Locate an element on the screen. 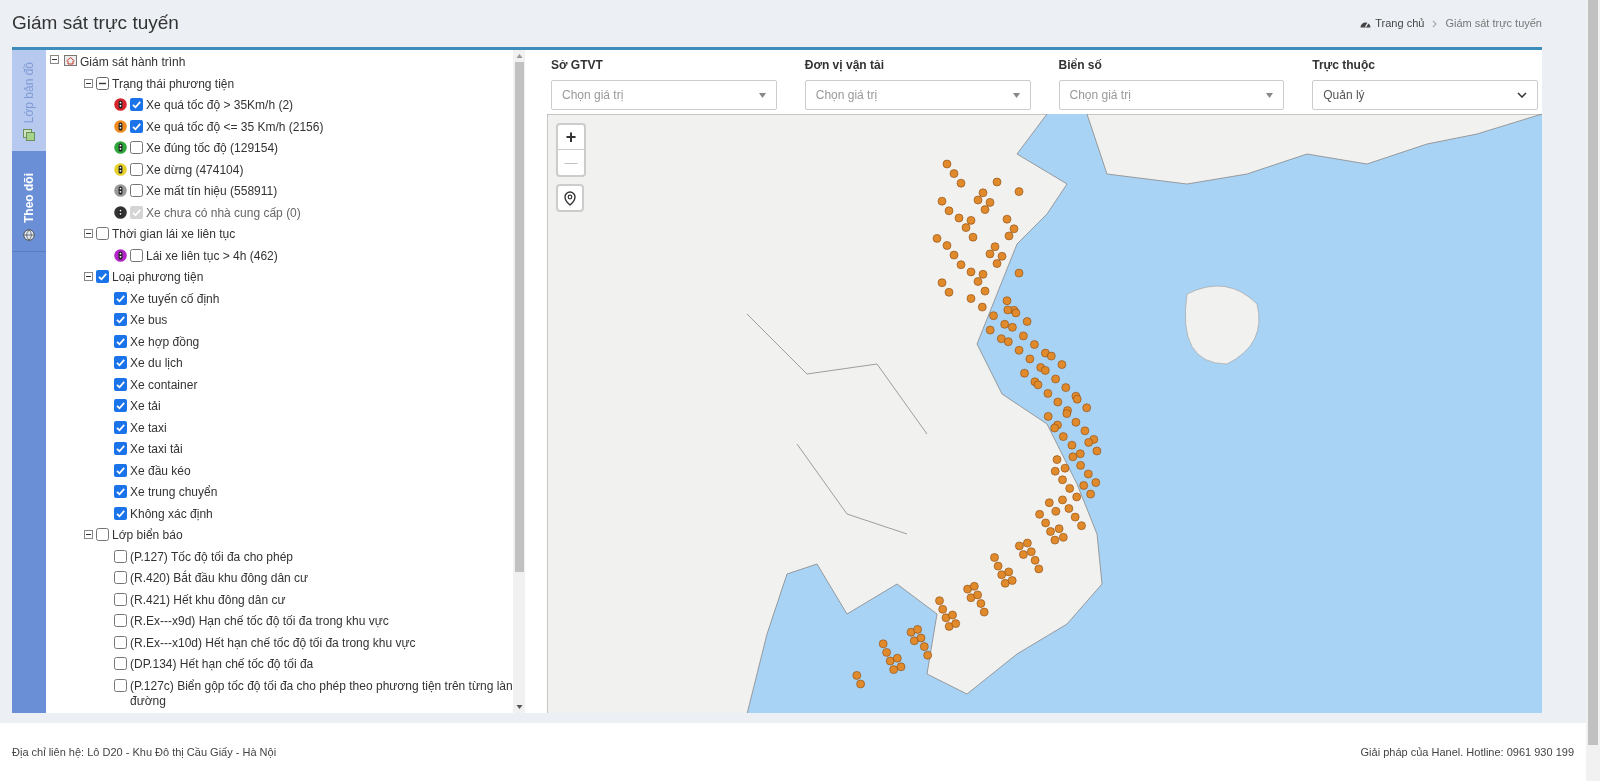  select-field: Quản lý is located at coordinates (1425, 95).